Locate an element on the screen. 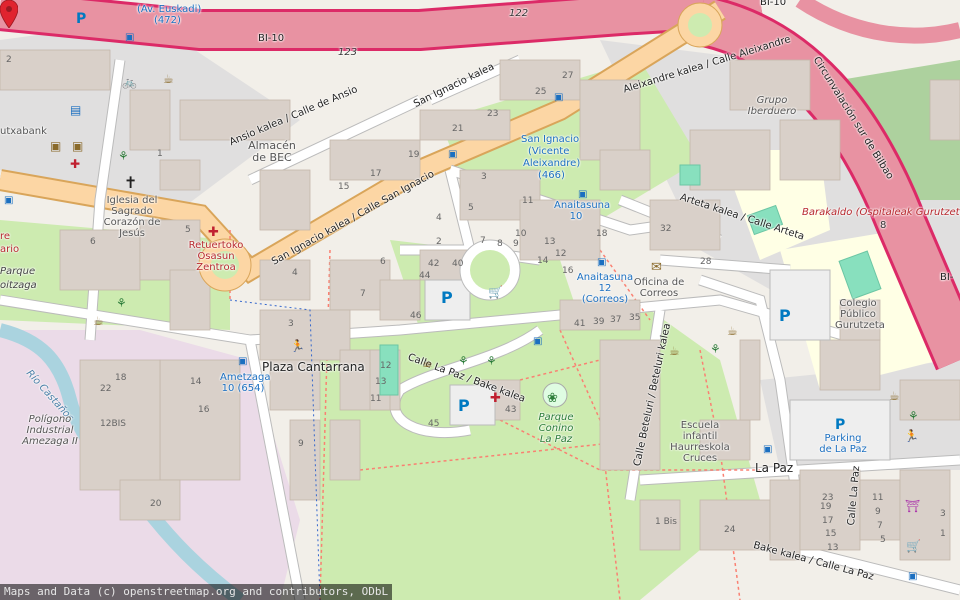  house-number: 41 is located at coordinates (580, 324).